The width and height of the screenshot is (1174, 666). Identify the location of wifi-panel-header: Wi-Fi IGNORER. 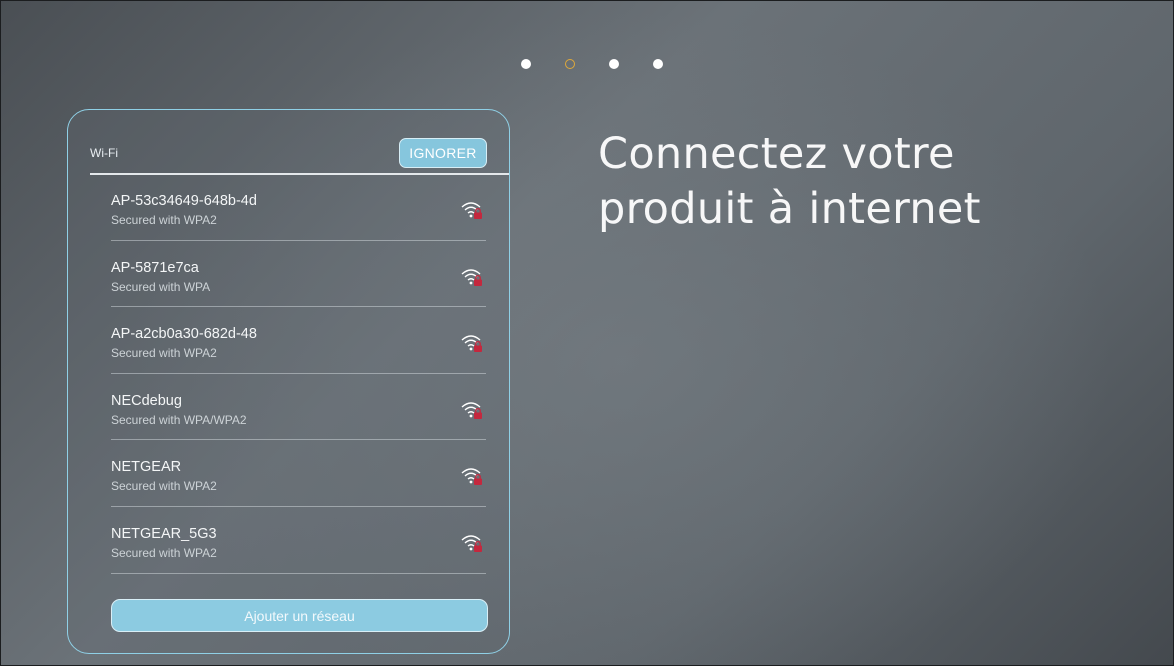
(288, 153).